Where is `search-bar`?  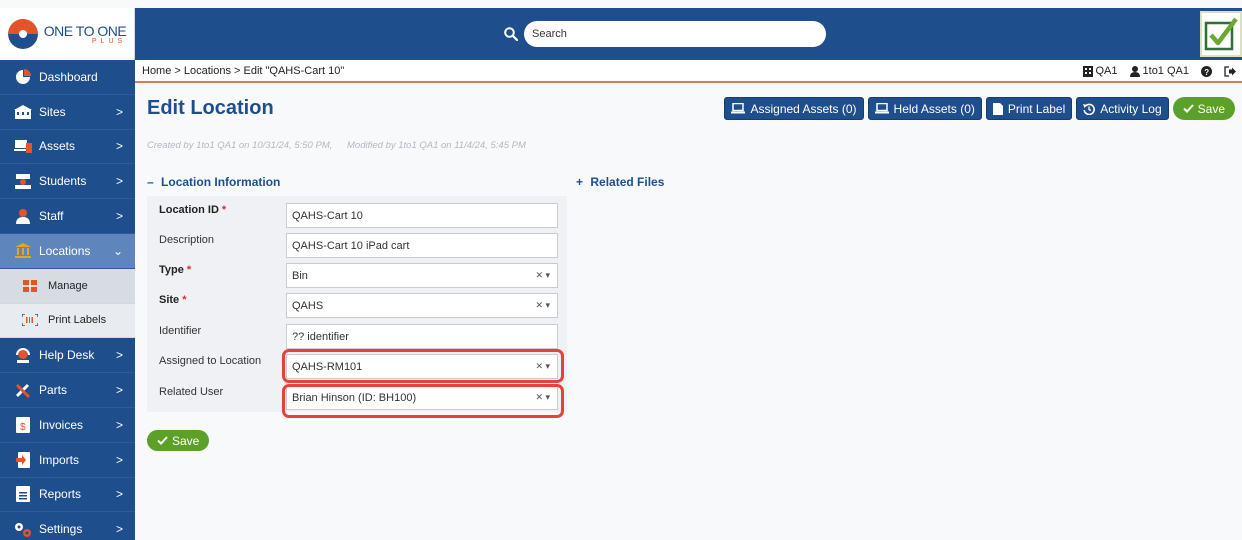
search-bar is located at coordinates (665, 34).